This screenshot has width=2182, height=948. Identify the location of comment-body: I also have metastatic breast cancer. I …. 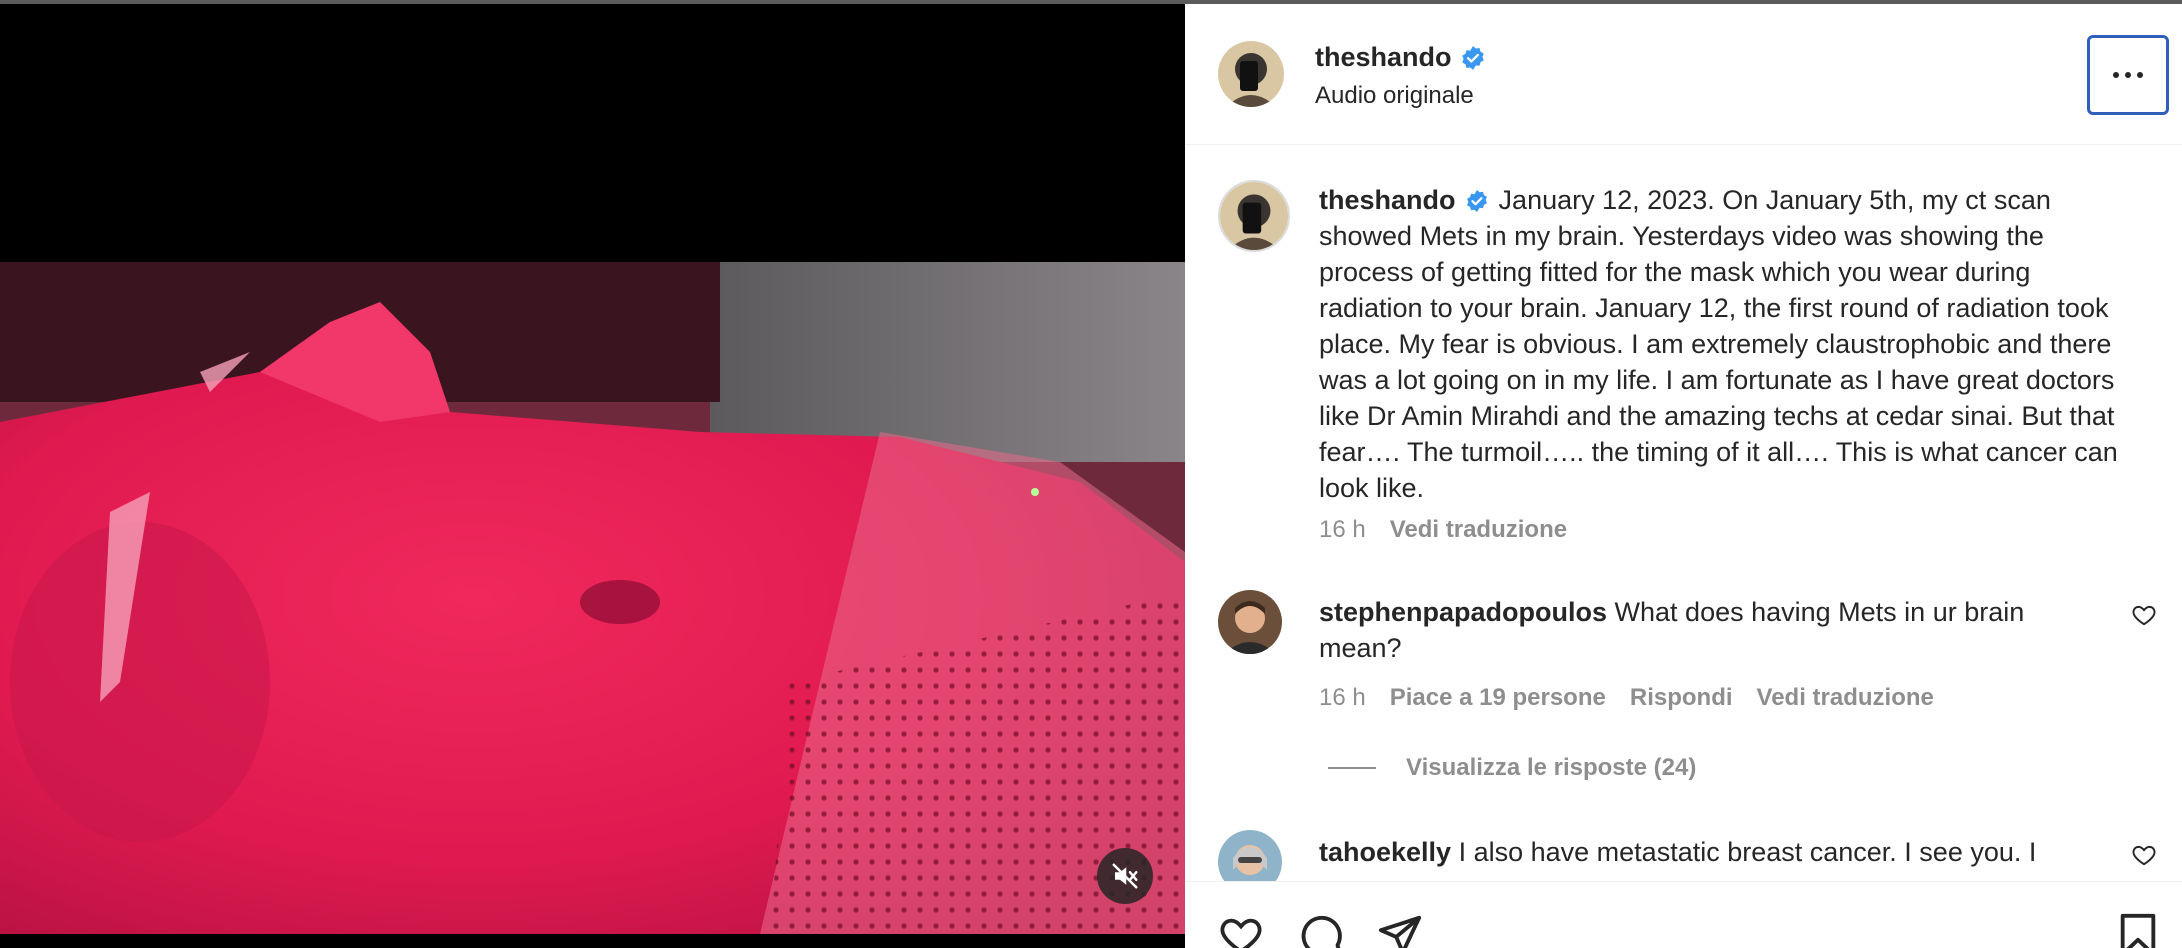
(1747, 852).